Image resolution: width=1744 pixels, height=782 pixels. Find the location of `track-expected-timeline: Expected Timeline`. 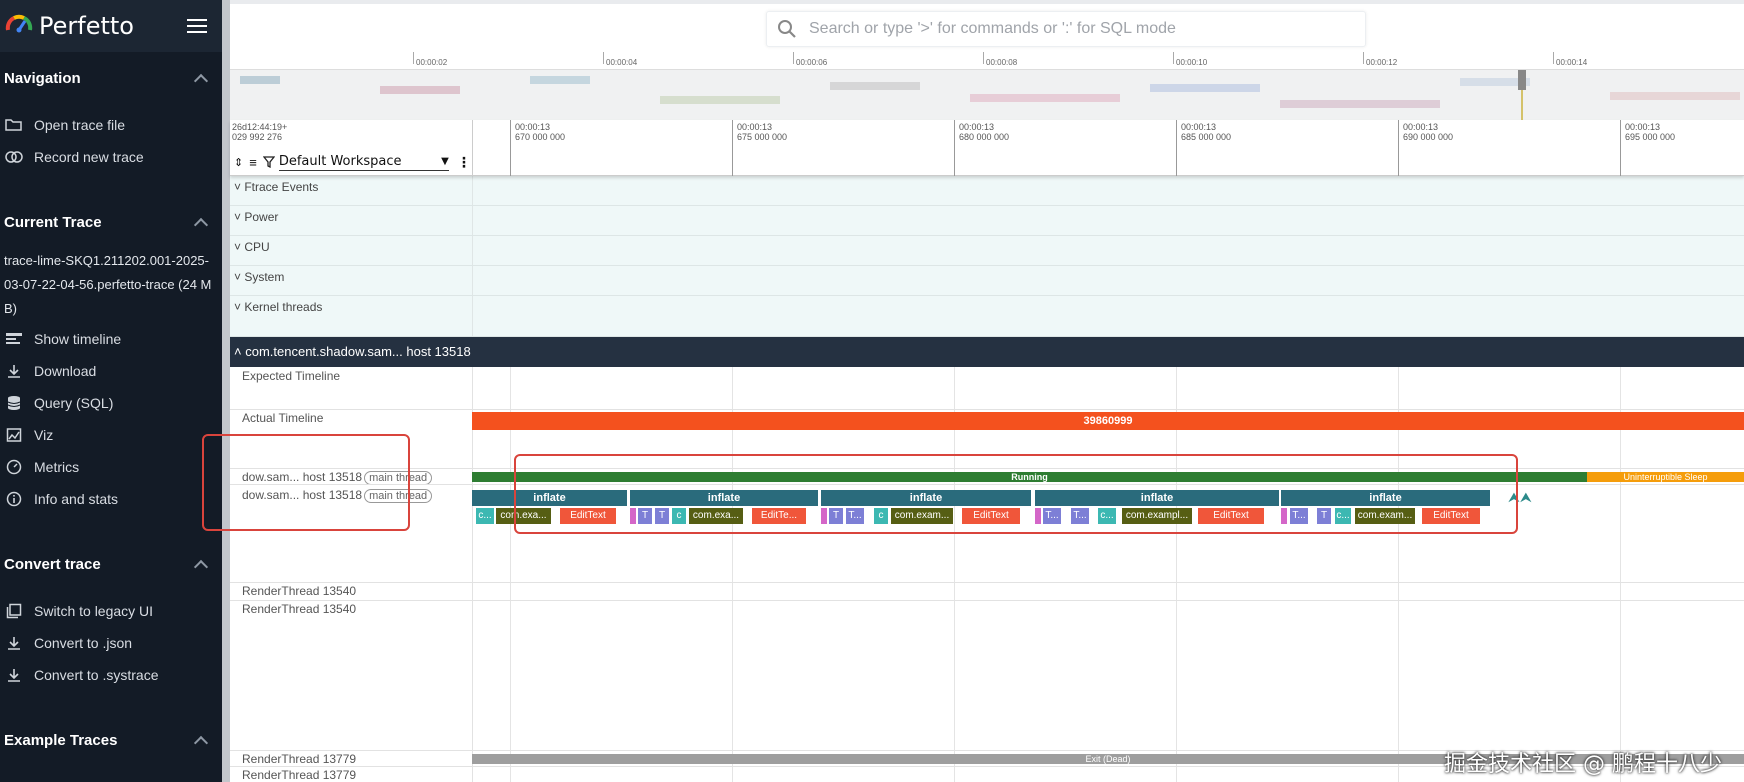

track-expected-timeline: Expected Timeline is located at coordinates (291, 376).